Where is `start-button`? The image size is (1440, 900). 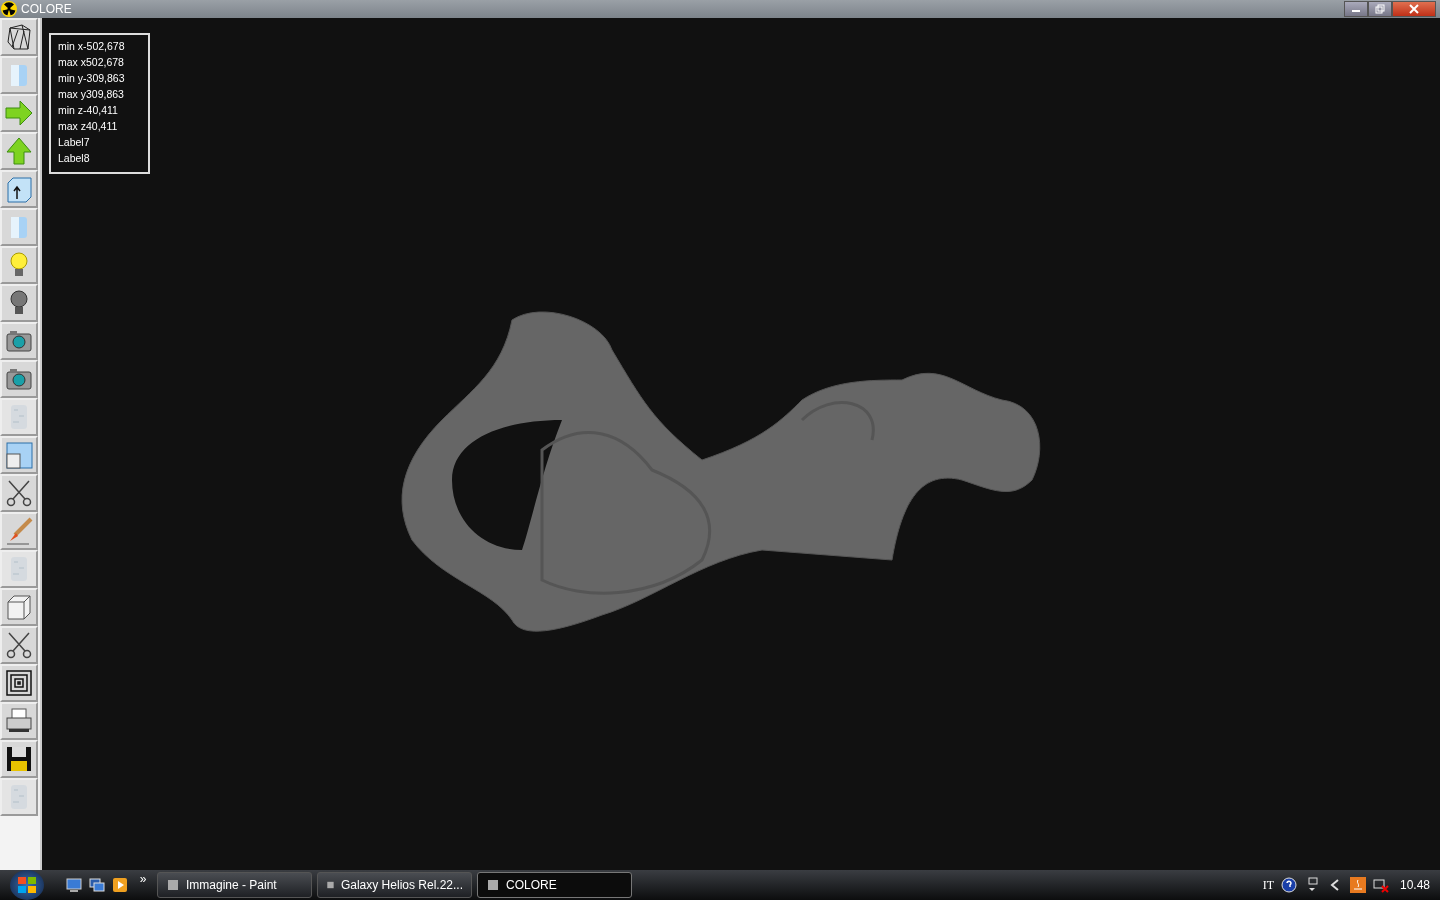
start-button is located at coordinates (27, 885).